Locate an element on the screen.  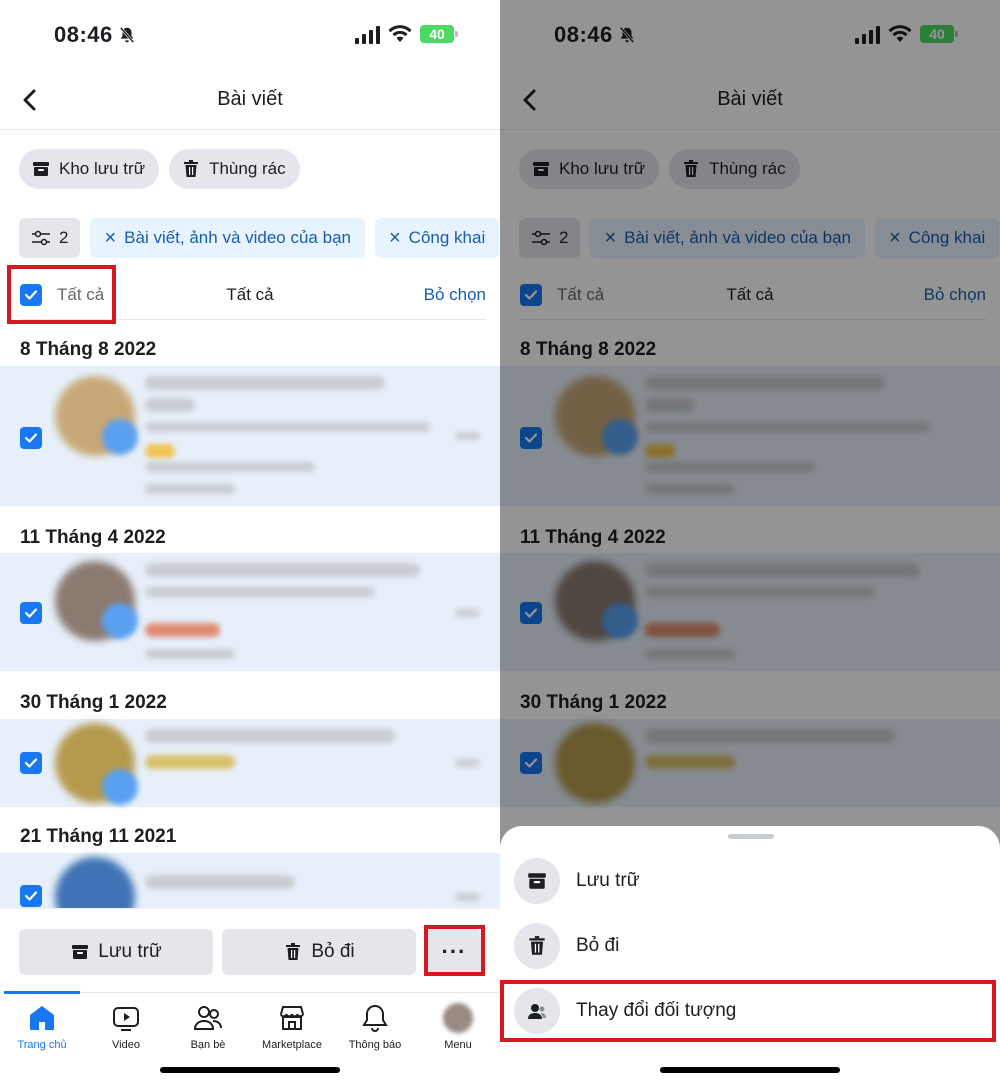
filter-chip-public: × Công khai is located at coordinates (437, 238).